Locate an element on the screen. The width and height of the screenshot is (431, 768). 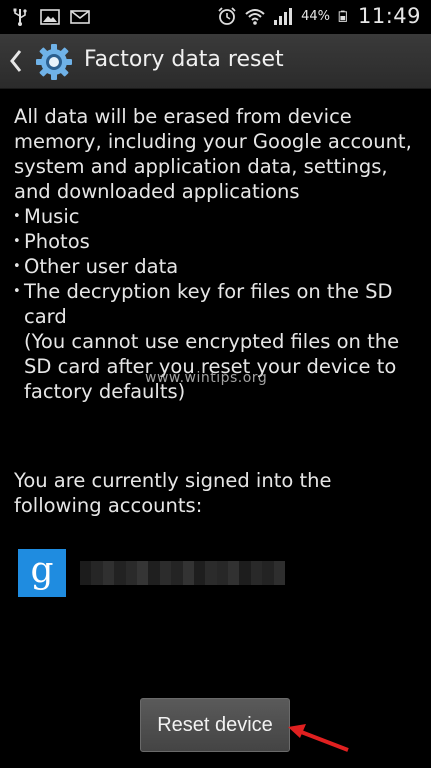
list-item-text: Music is located at coordinates (52, 216).